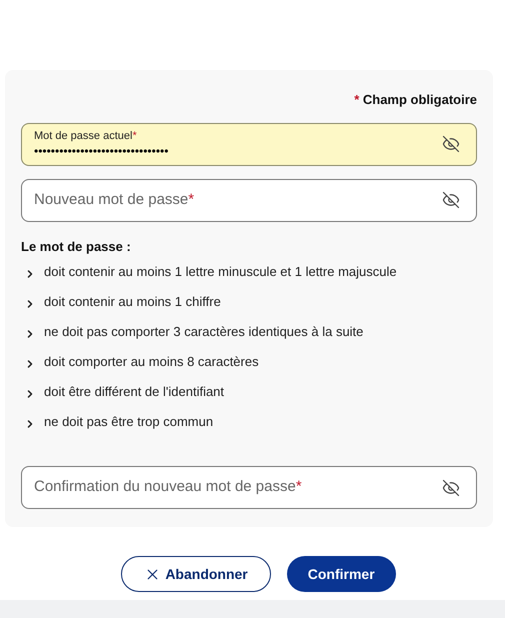  I want to click on field-placeholder: Nouveau mot de passe*, so click(115, 200).